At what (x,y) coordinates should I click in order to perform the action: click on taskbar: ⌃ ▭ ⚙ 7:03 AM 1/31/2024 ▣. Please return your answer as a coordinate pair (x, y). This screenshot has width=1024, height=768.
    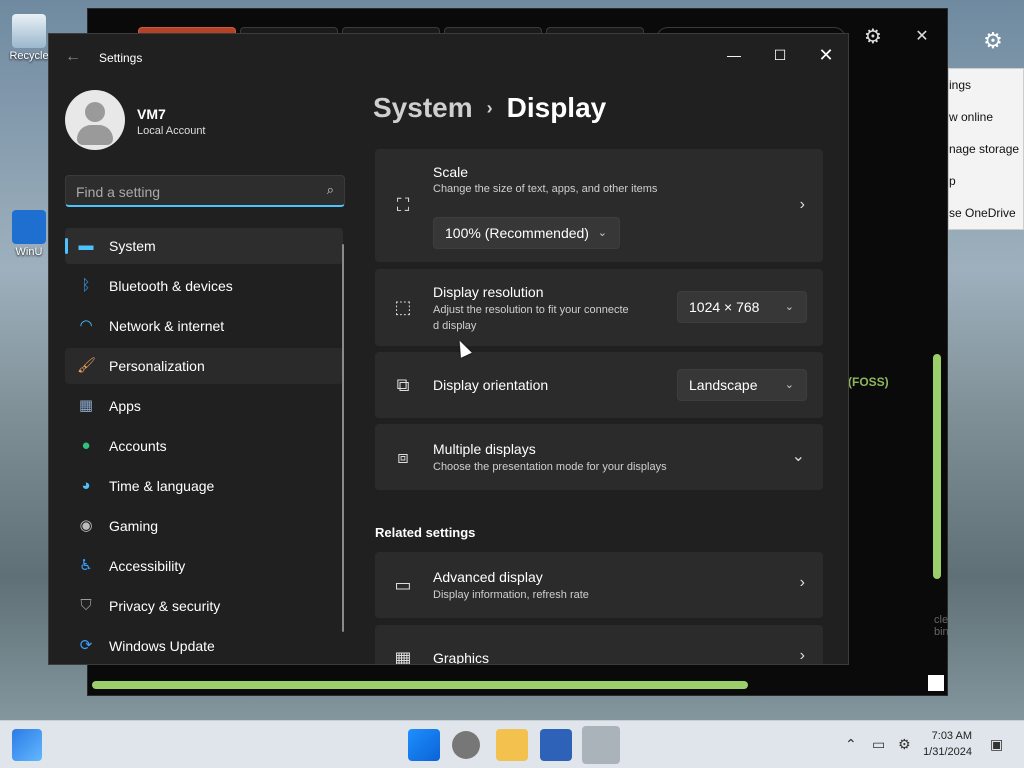
    Looking at the image, I should click on (512, 744).